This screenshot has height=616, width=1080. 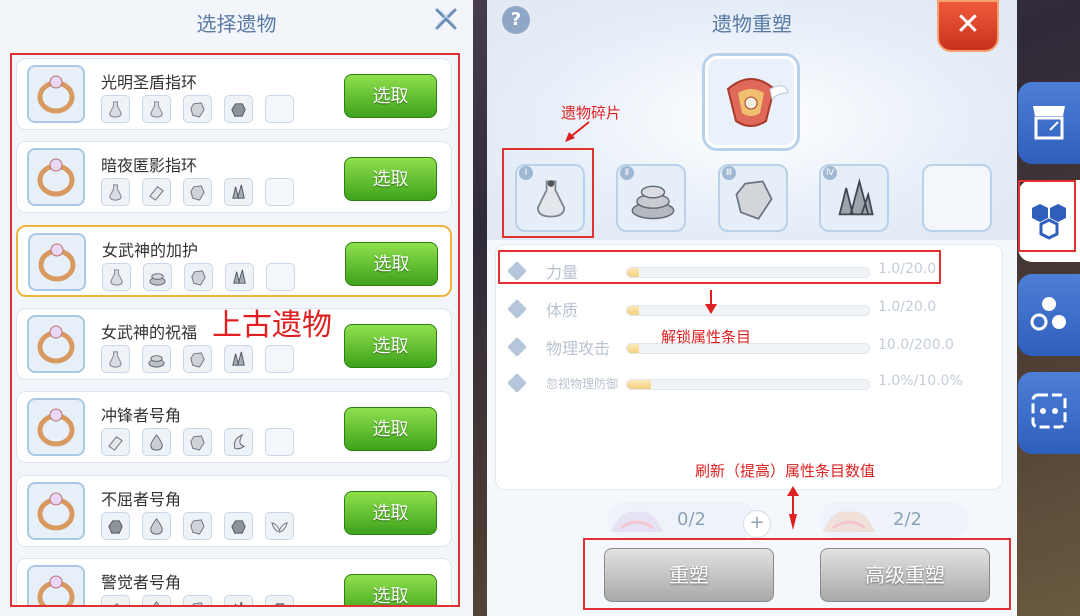 What do you see at coordinates (719, 267) in the screenshot?
I see `attribute-highlight` at bounding box center [719, 267].